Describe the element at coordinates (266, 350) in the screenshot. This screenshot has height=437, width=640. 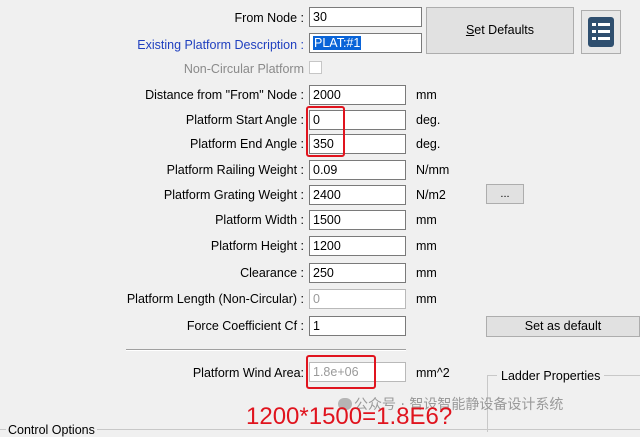
I see `separator-line` at that location.